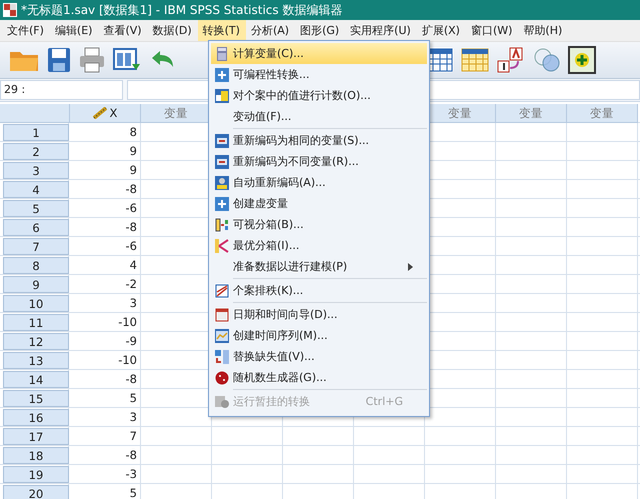 This screenshot has width=640, height=499. Describe the element at coordinates (105, 284) in the screenshot. I see `table-cell: -2` at that location.